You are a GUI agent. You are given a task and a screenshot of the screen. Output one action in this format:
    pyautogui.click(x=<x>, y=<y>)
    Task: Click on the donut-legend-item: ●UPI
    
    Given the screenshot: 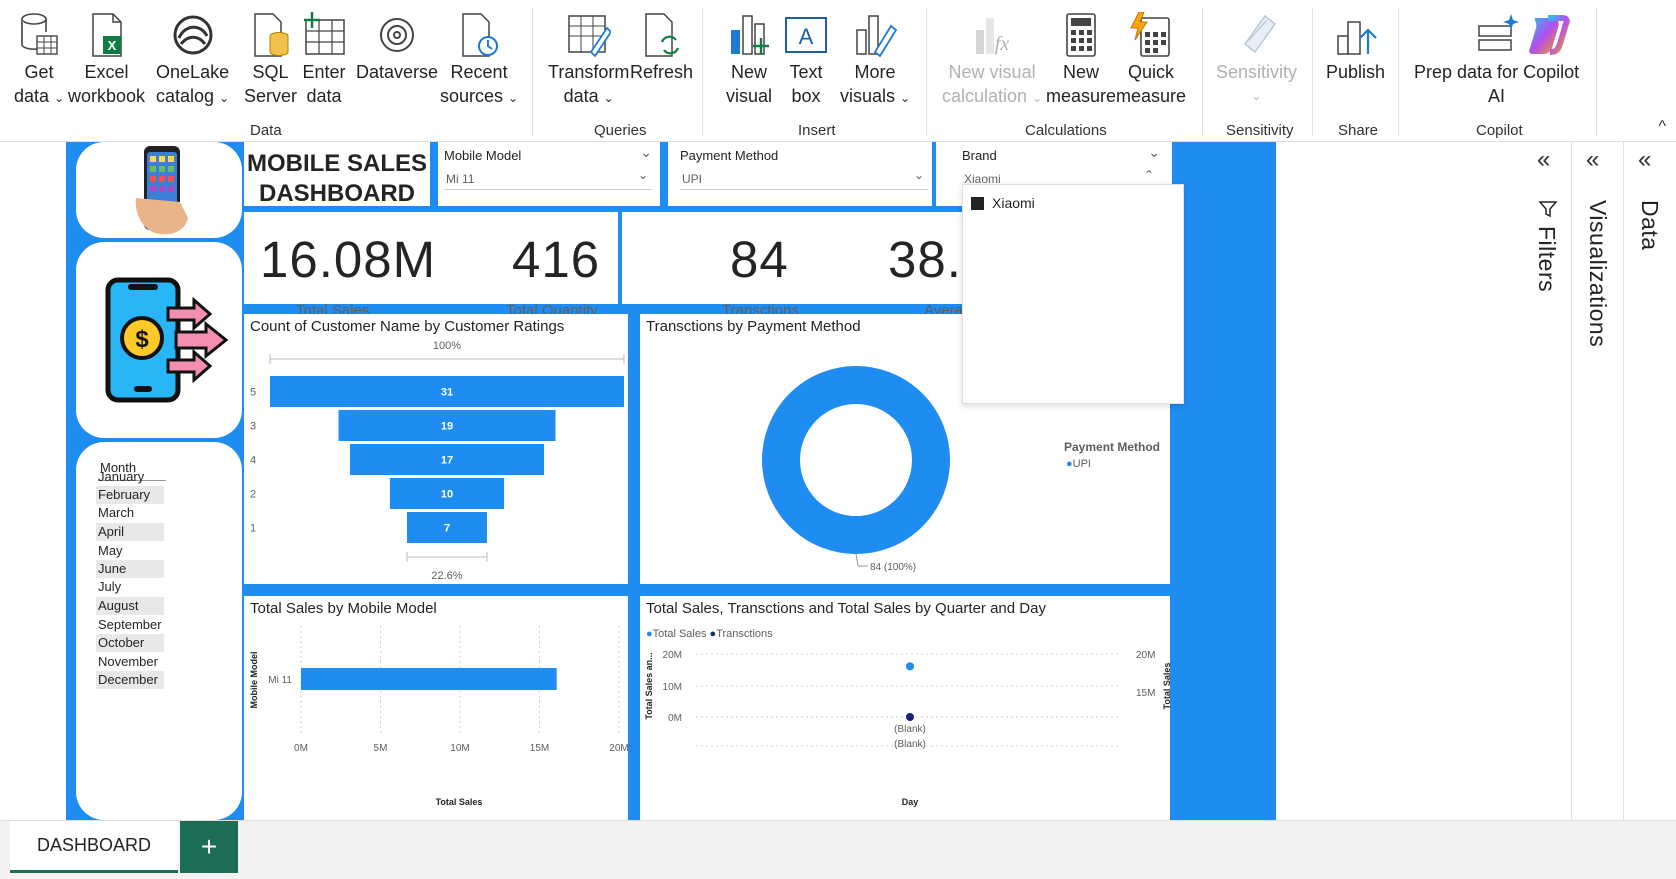 What is the action you would take?
    pyautogui.click(x=1078, y=464)
    